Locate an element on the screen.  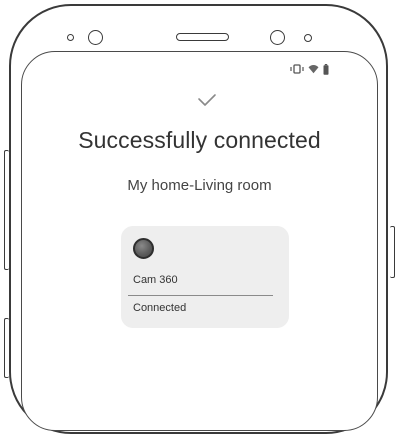
status-bar is located at coordinates (309, 69).